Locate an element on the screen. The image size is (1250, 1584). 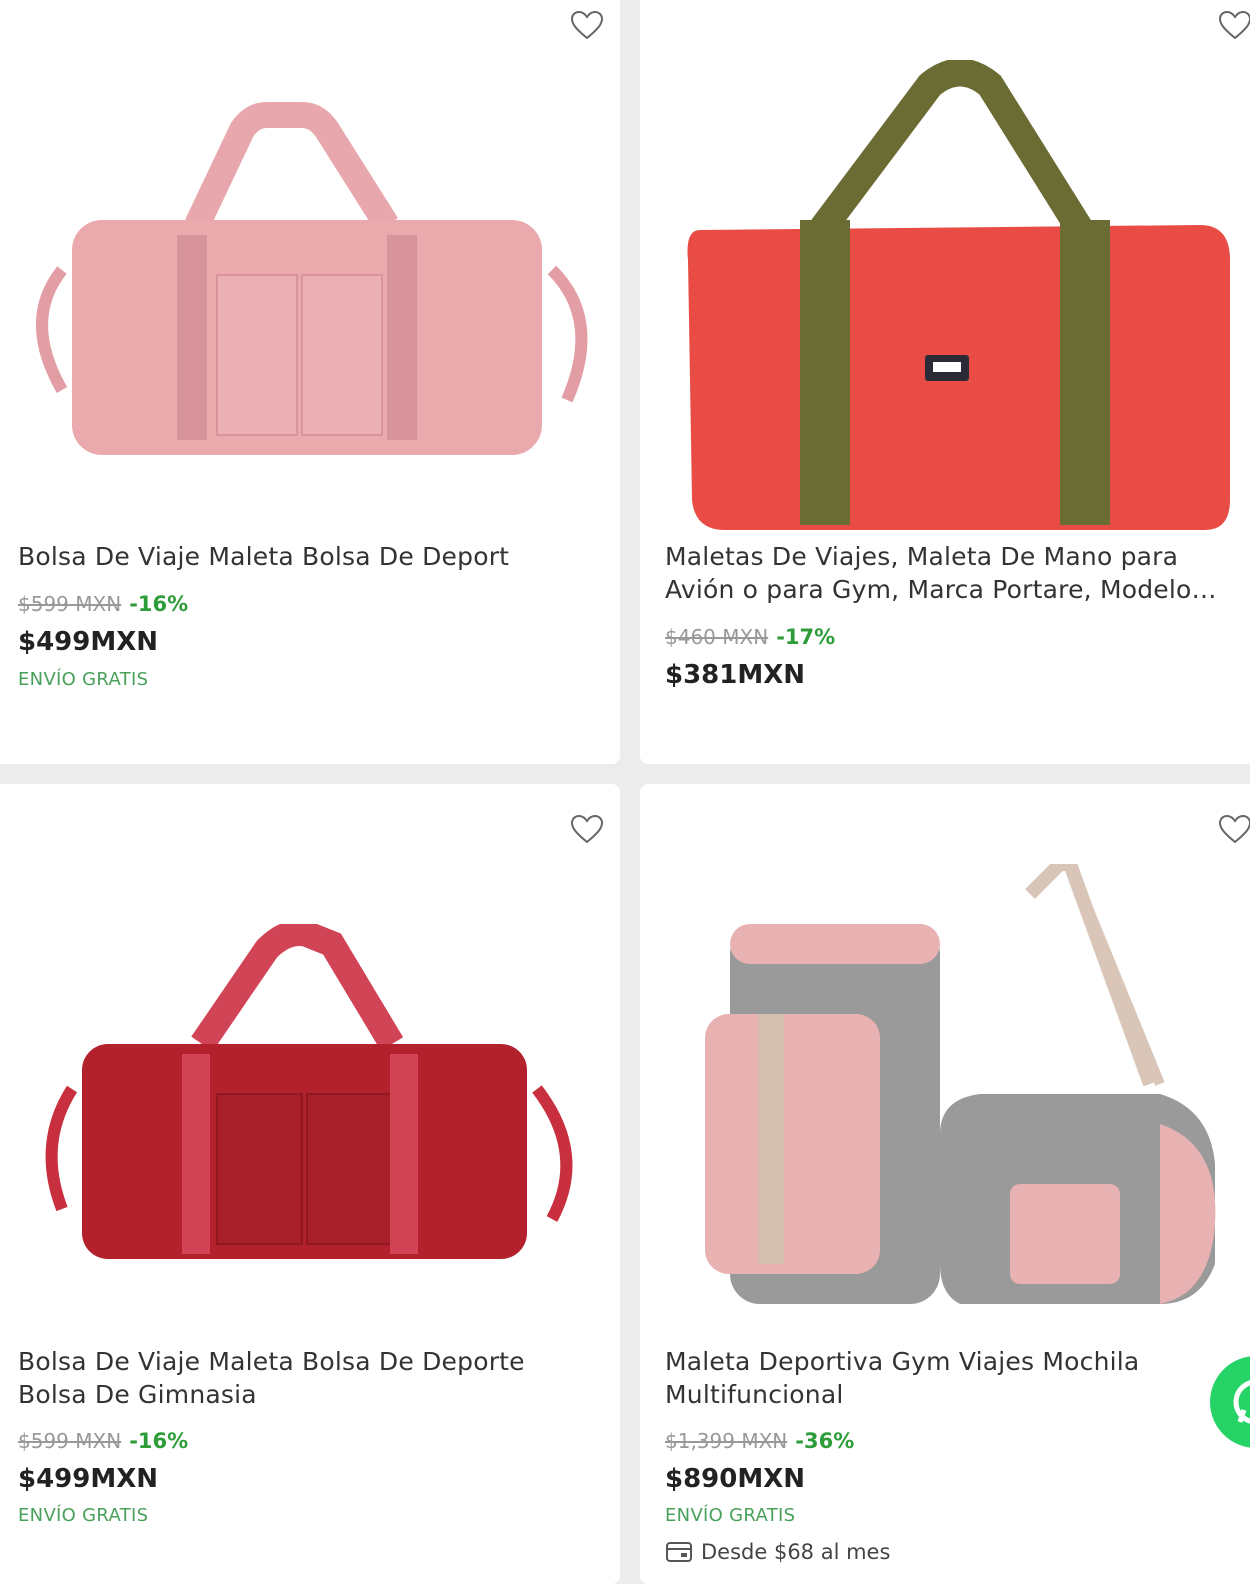
credit-card-icon is located at coordinates (679, 1552).